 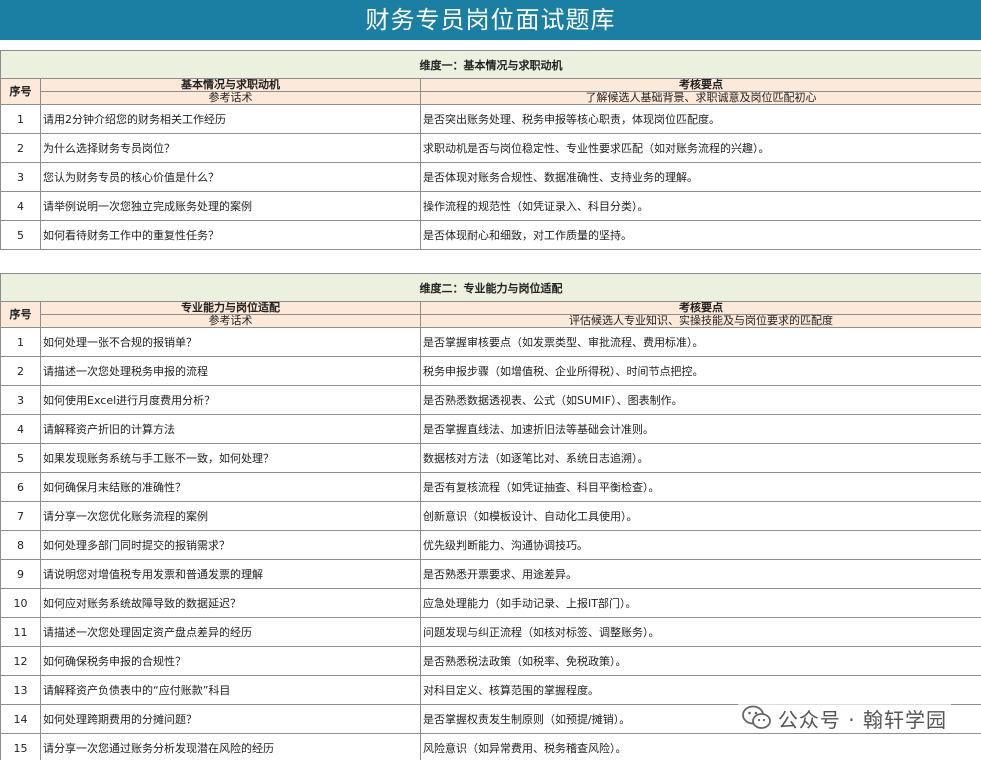 I want to click on assessment-cell: 应急处理能力（如手动记录、上报IT部门）。, so click(x=700, y=603).